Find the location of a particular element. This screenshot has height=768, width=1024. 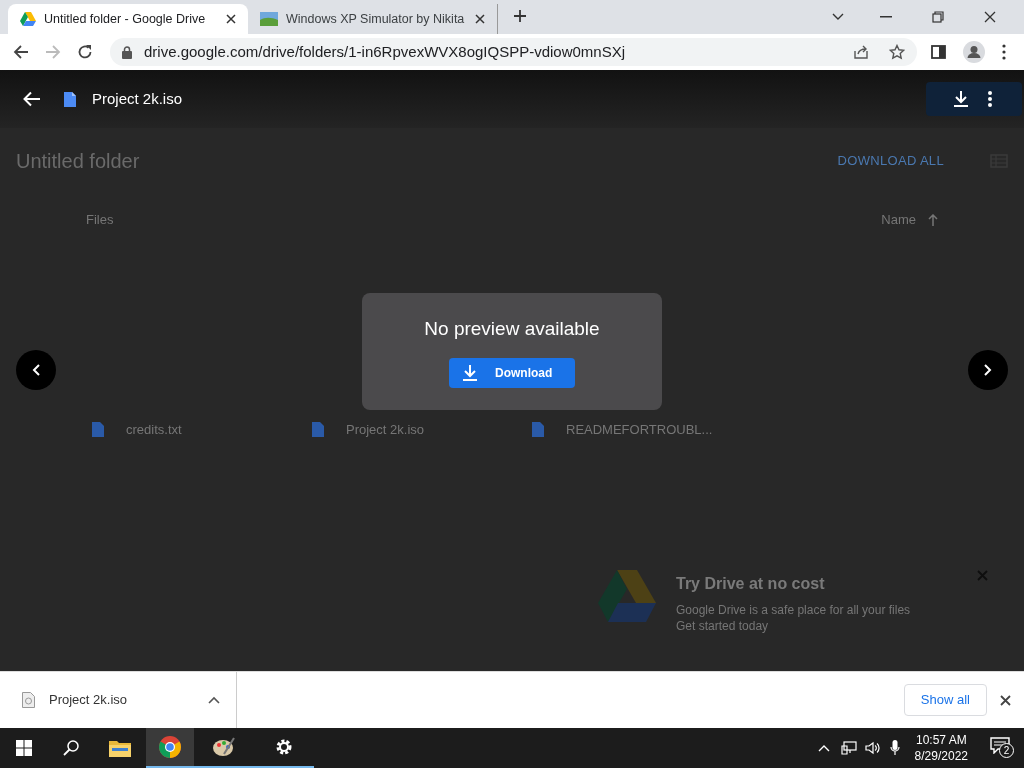

no-preview-message: No preview available is located at coordinates (512, 329).